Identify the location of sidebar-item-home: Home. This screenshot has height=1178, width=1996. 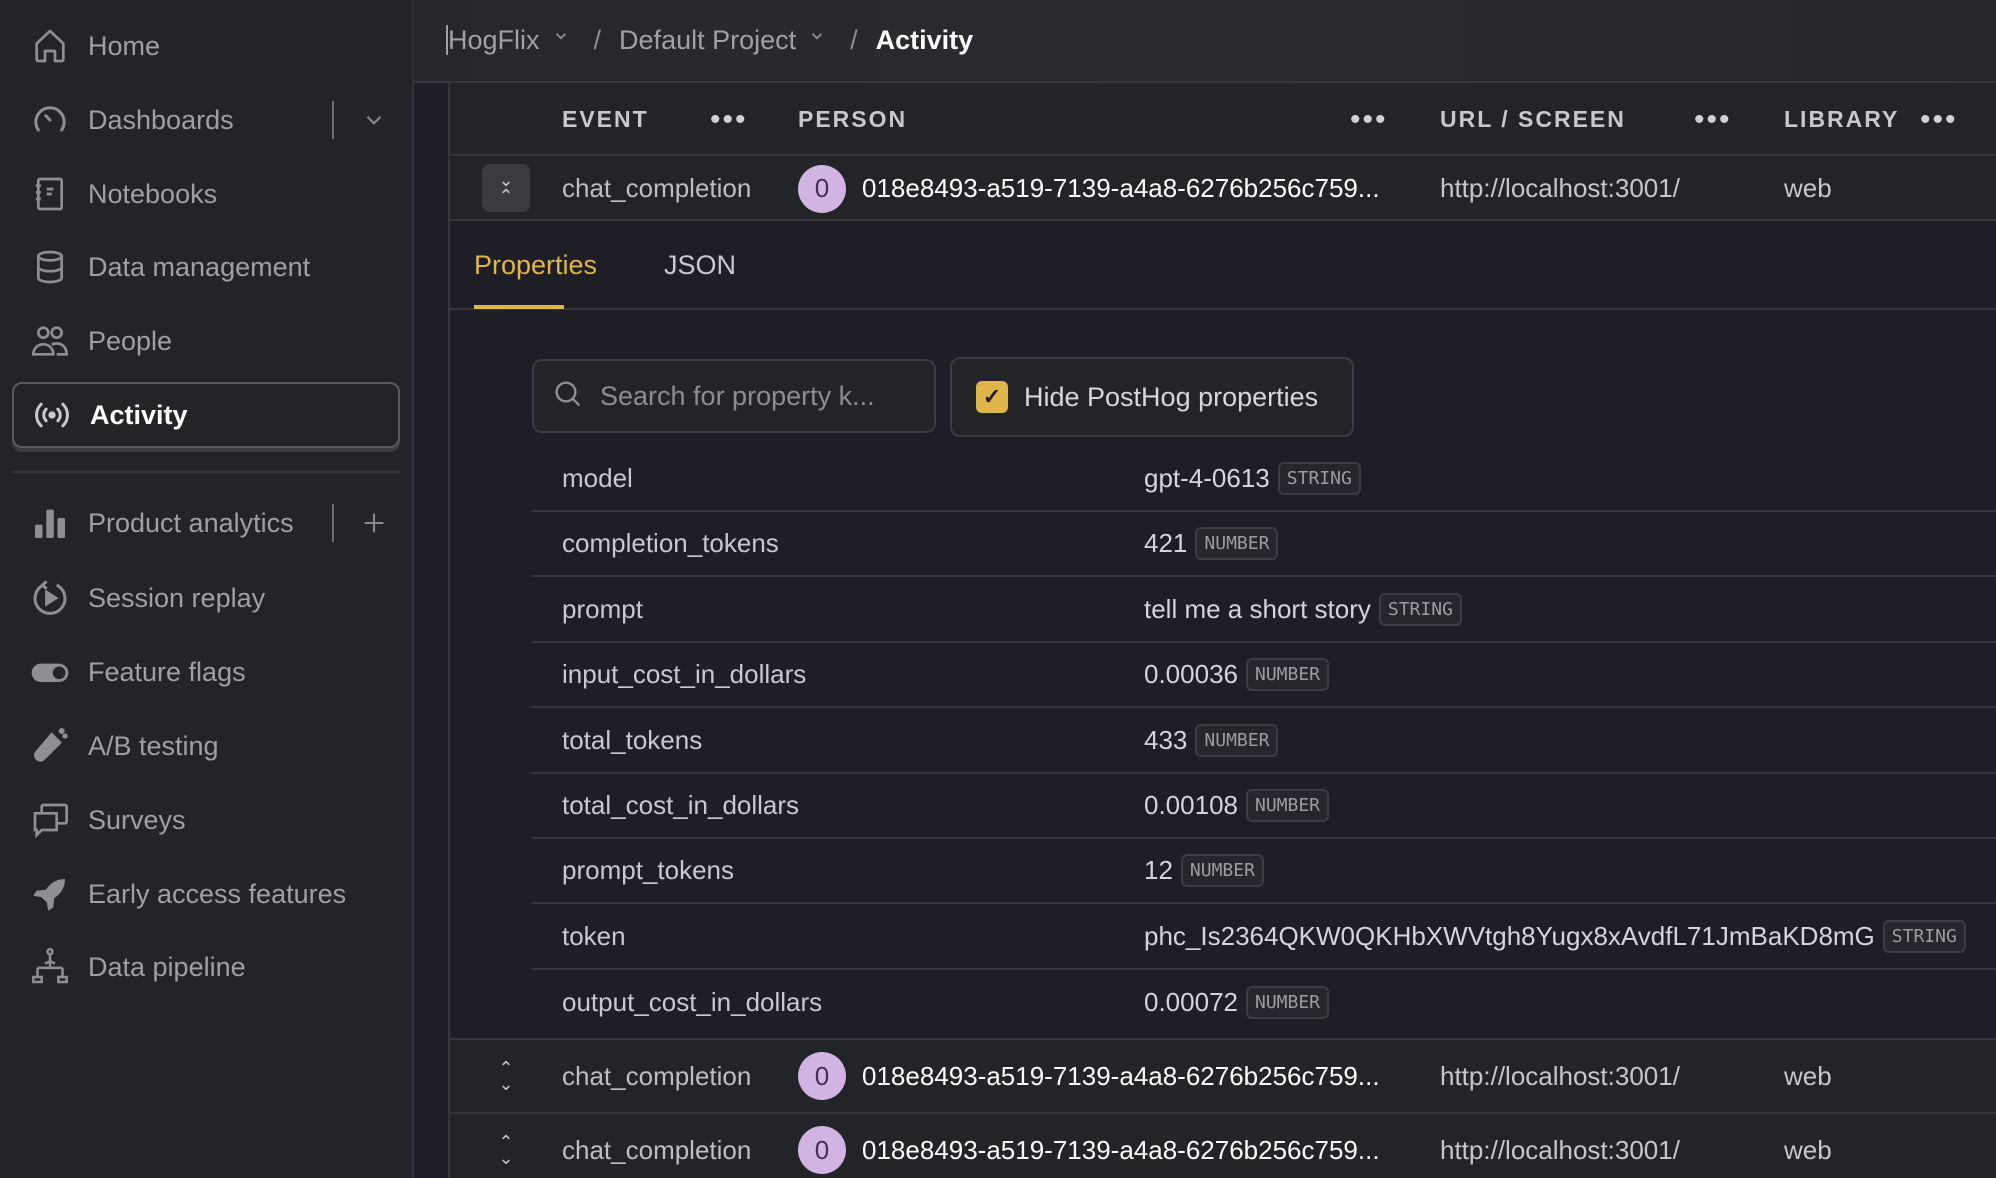
(206, 46).